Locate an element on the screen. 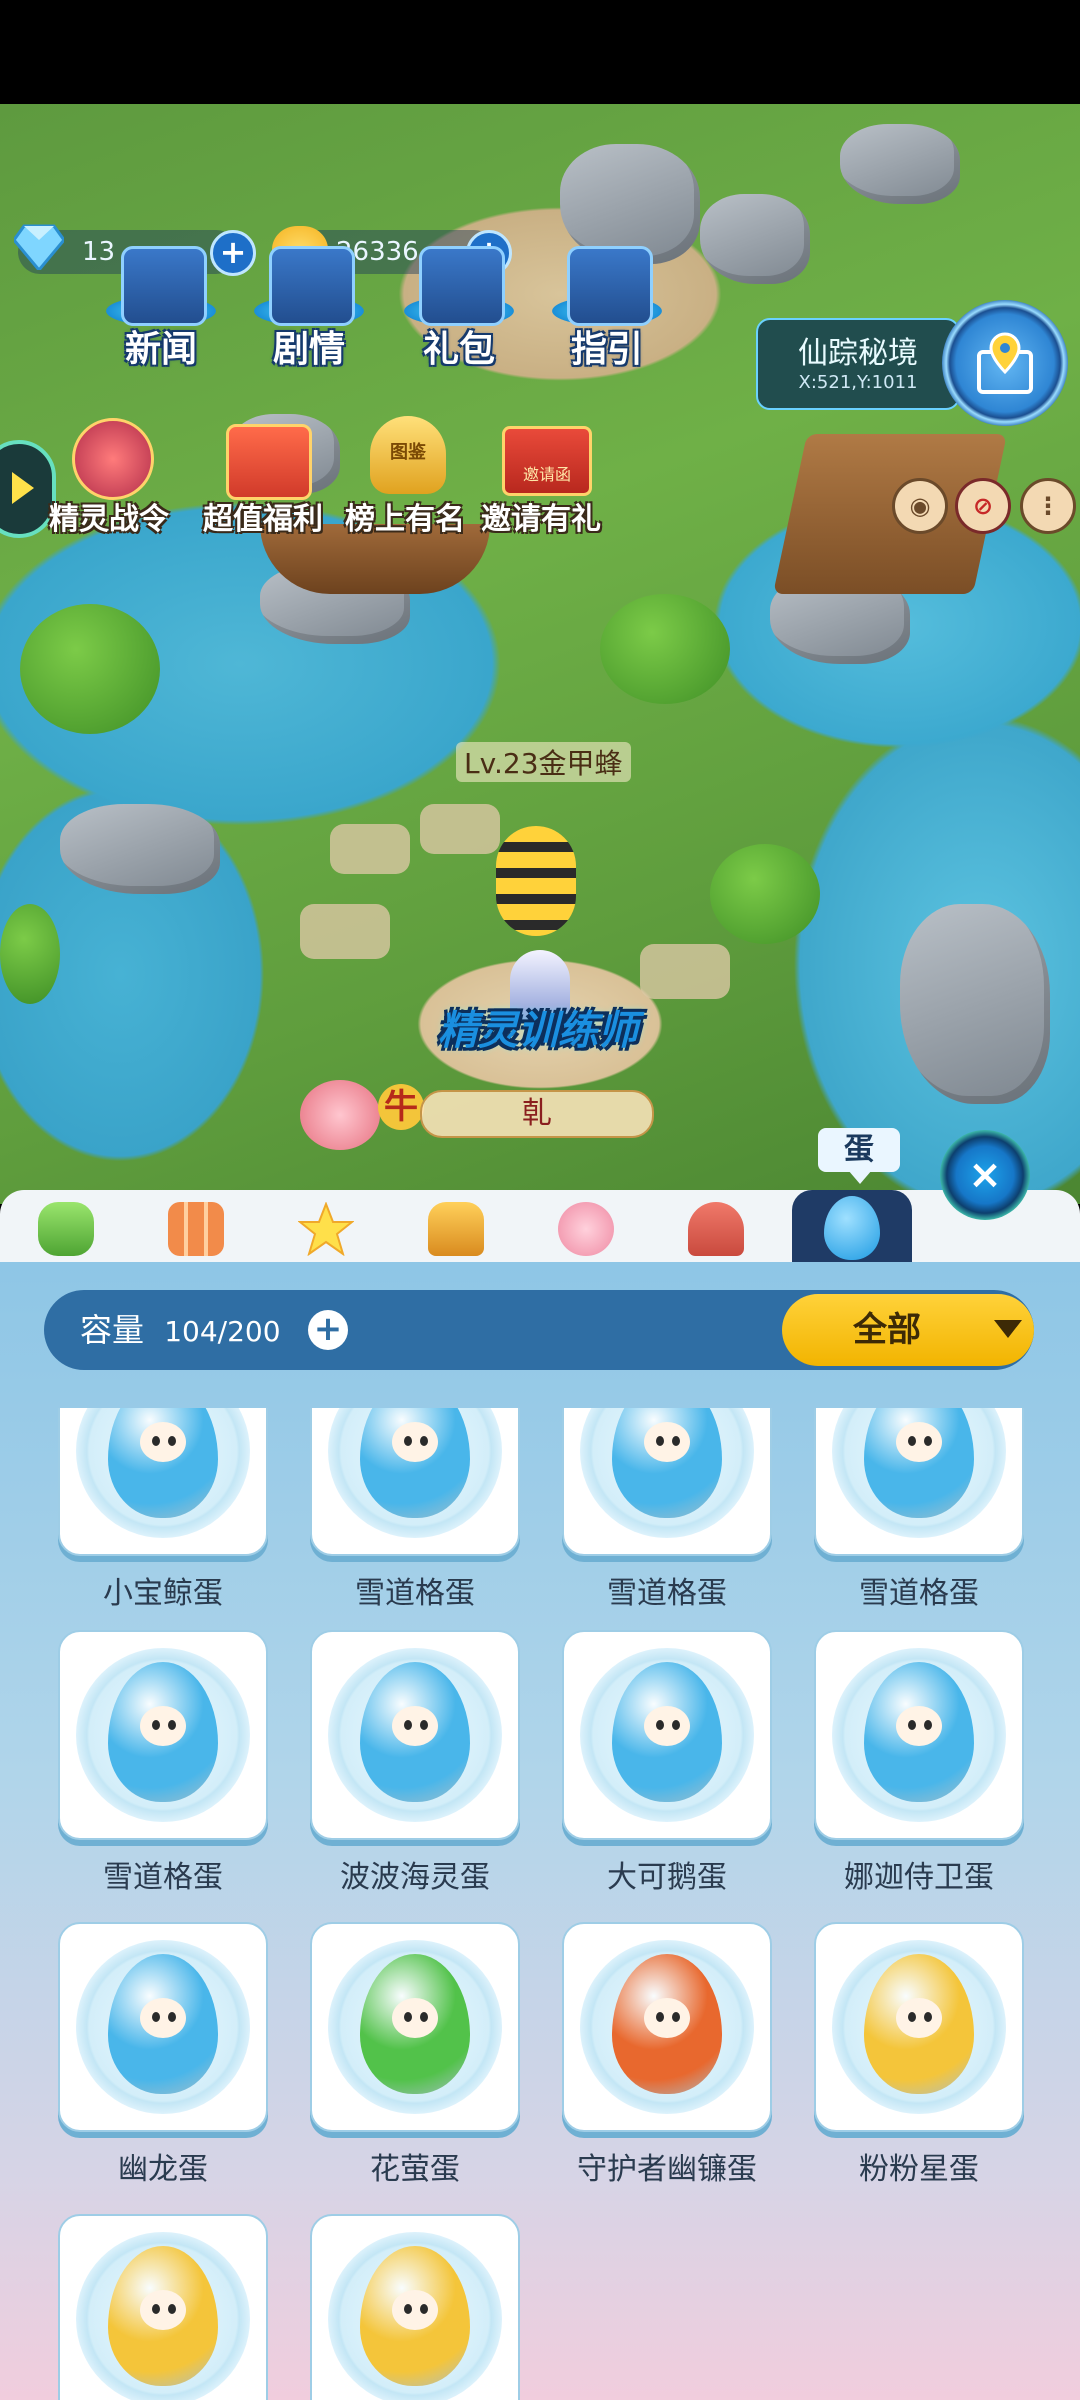 This screenshot has height=2400, width=1080. close-panel-button: × is located at coordinates (985, 1175).